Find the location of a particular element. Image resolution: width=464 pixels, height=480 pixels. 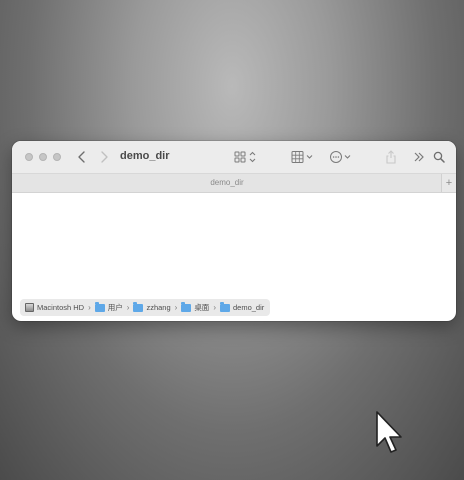

view-mode-button is located at coordinates (247, 157).